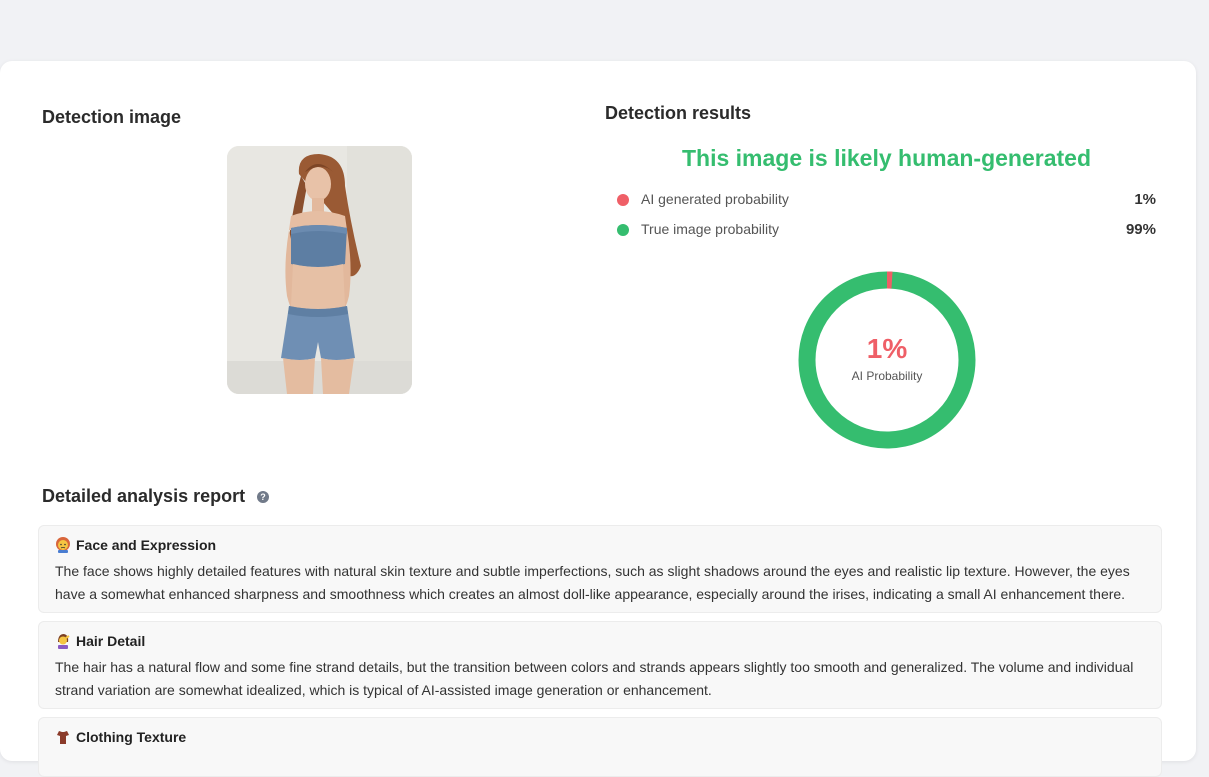 The height and width of the screenshot is (777, 1209). Describe the element at coordinates (715, 199) in the screenshot. I see `ai-probability-label: AI generated probability` at that location.